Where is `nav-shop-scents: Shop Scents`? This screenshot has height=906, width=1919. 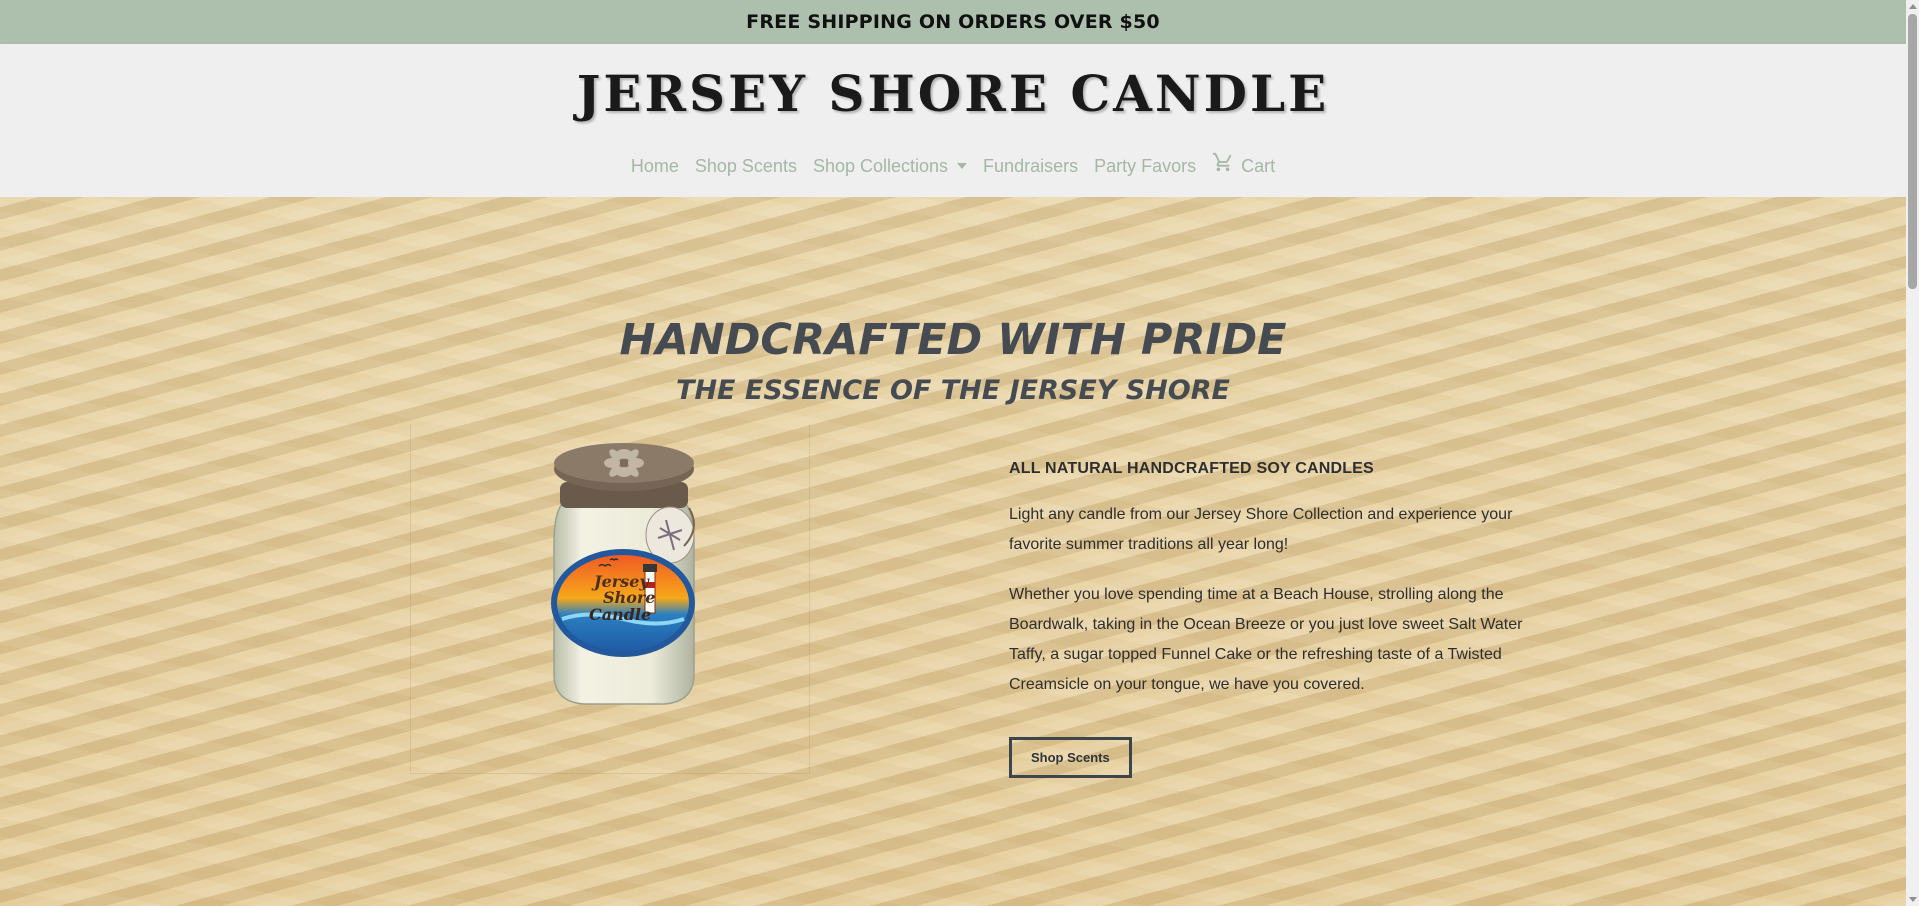
nav-shop-scents: Shop Scents is located at coordinates (746, 166).